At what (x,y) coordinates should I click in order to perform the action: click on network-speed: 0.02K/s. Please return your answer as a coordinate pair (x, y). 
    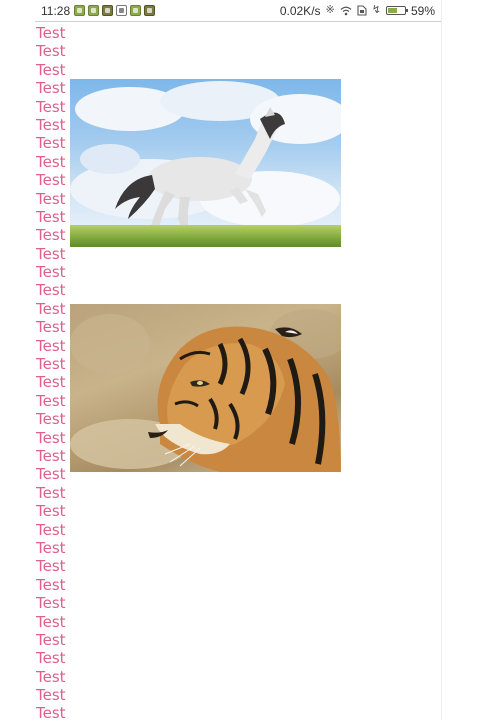
    Looking at the image, I should click on (300, 10).